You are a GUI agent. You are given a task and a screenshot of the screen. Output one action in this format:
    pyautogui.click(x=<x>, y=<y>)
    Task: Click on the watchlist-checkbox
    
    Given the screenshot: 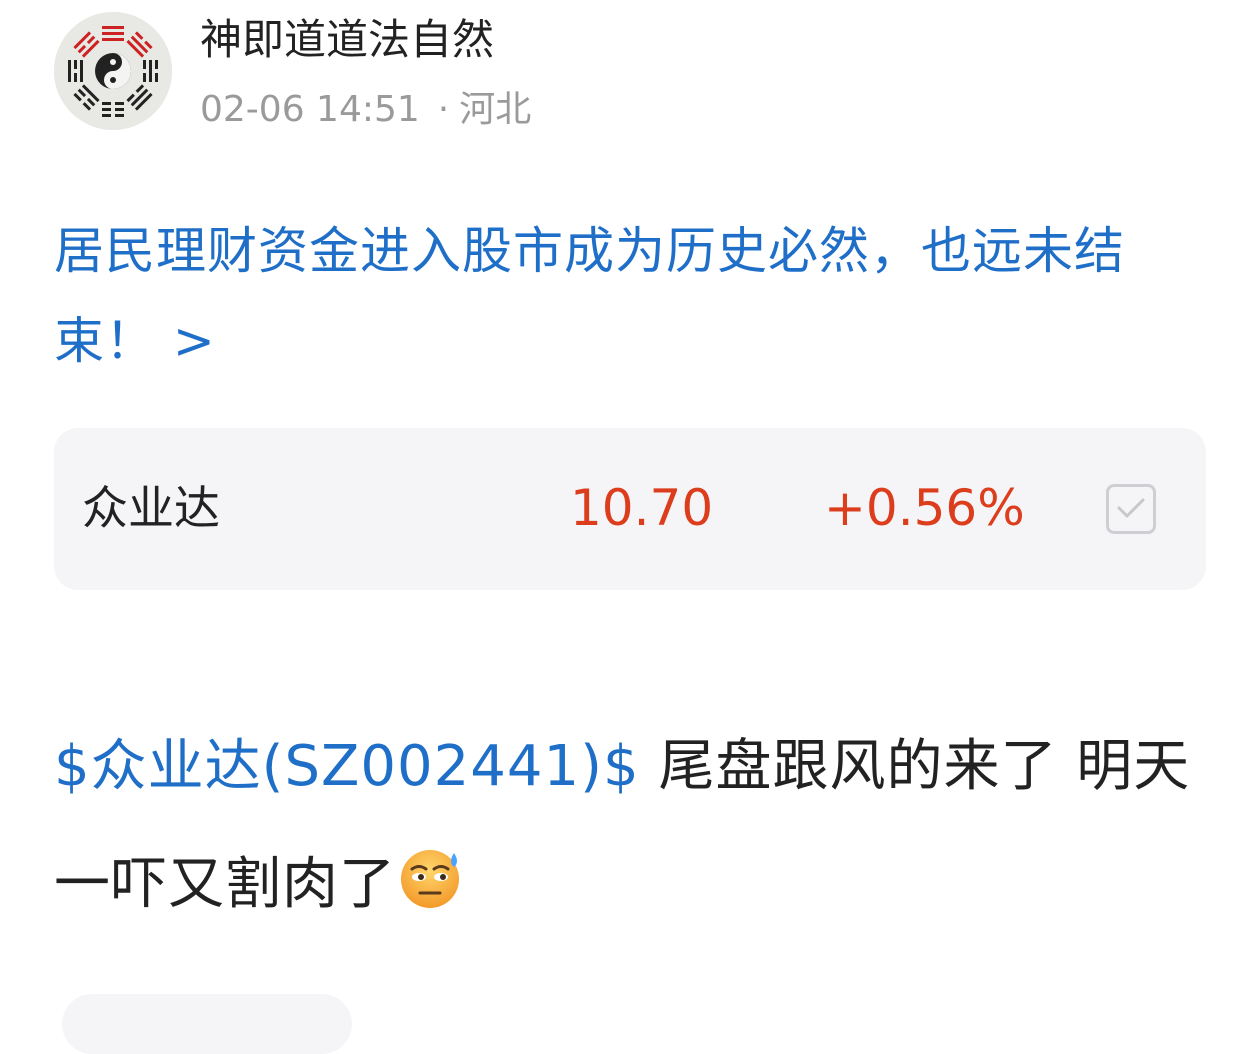 What is the action you would take?
    pyautogui.click(x=1131, y=509)
    